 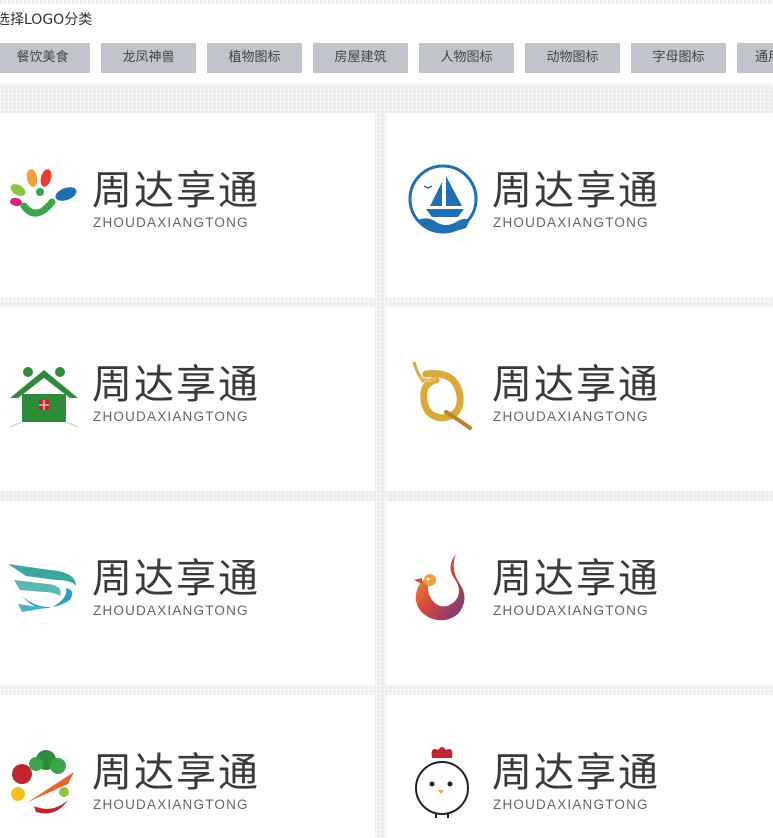 I want to click on sailboat-circle-icon, so click(x=443, y=199).